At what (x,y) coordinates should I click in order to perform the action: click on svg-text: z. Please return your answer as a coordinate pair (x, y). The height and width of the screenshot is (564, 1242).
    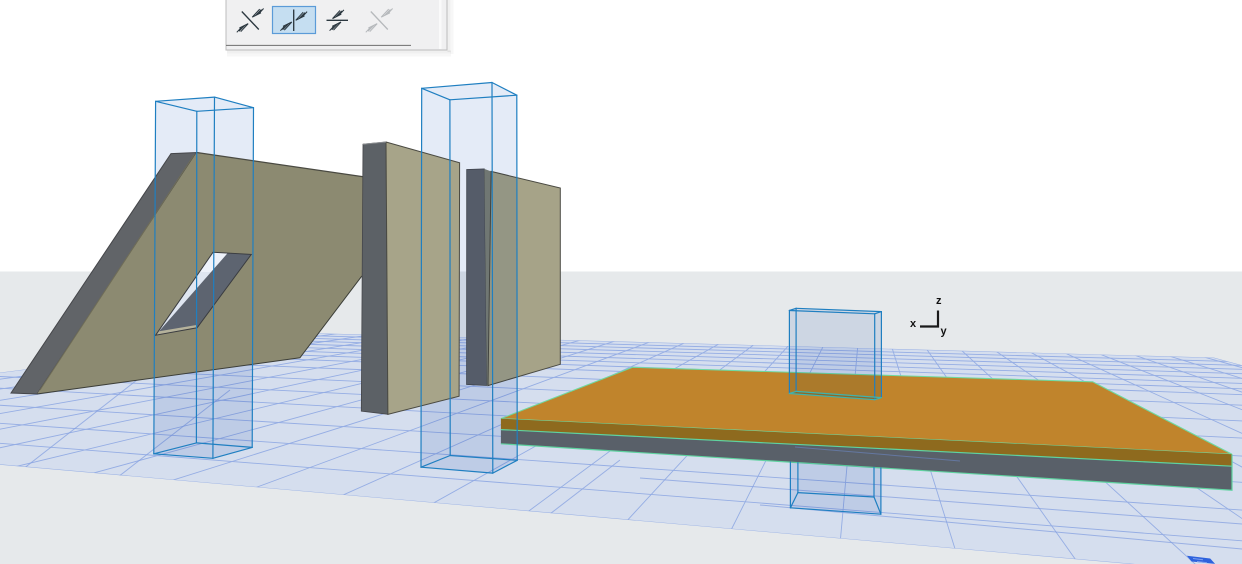
    Looking at the image, I should click on (939, 301).